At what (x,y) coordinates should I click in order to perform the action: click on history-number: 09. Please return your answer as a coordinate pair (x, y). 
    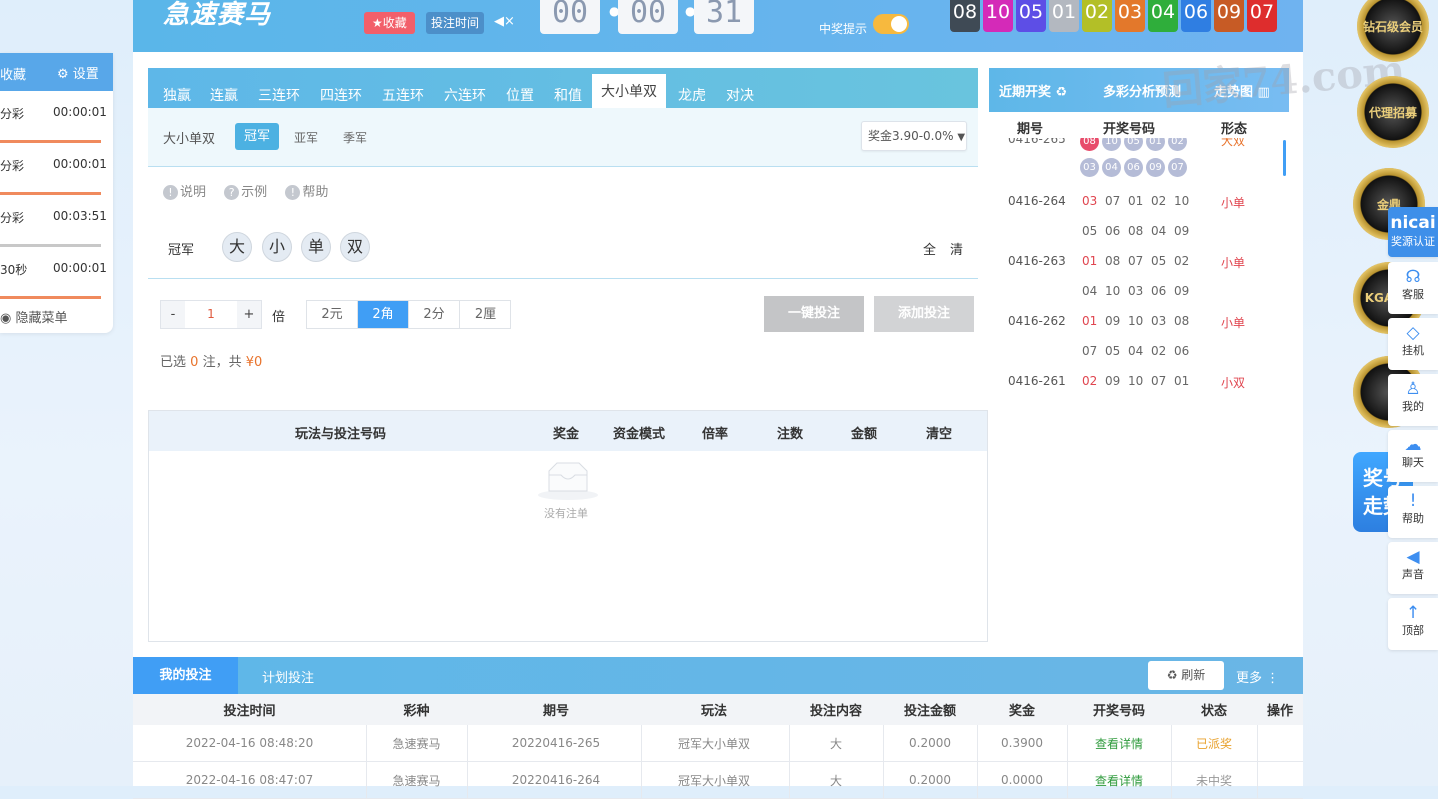
    Looking at the image, I should click on (1182, 231).